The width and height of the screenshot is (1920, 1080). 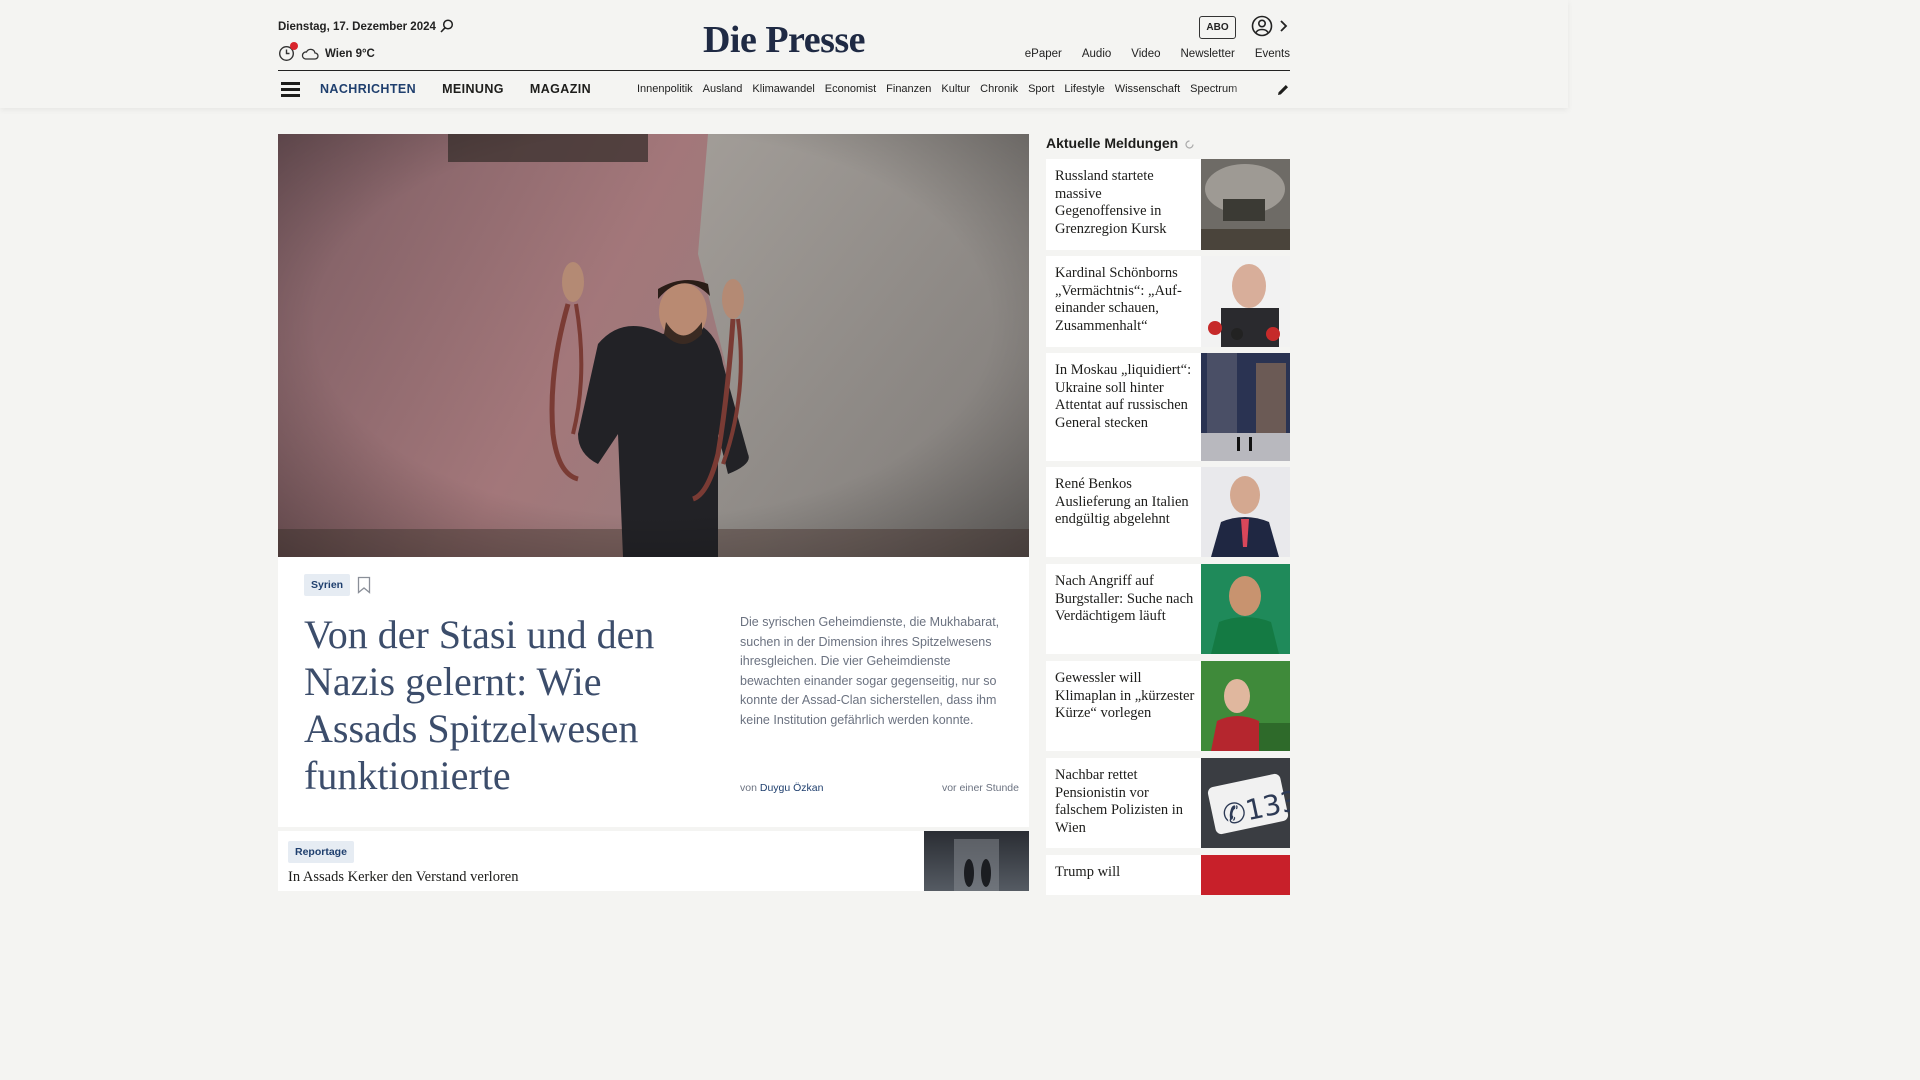 I want to click on subnav-economist: Economist, so click(x=850, y=89).